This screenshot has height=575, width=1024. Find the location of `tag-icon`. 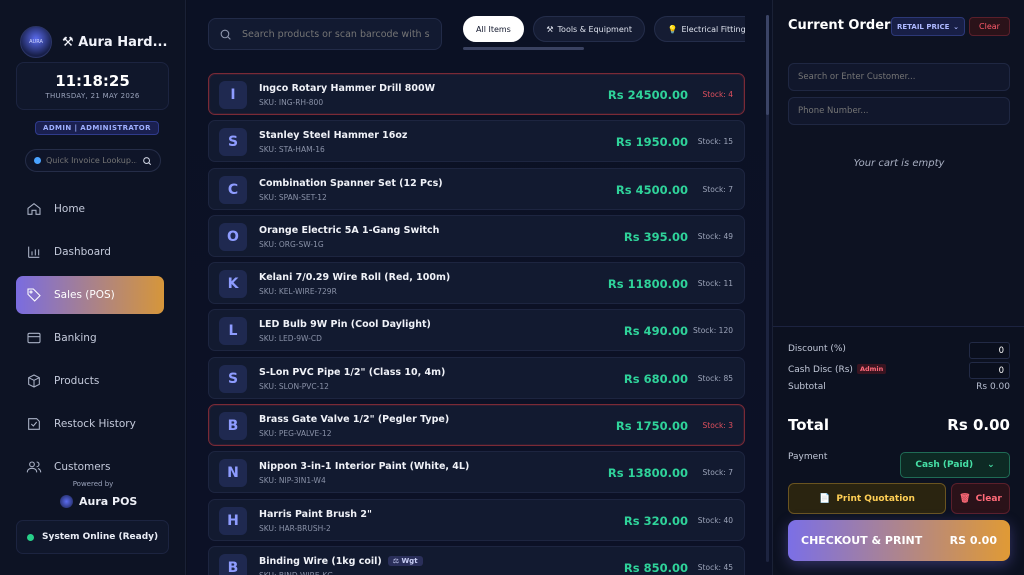

tag-icon is located at coordinates (34, 295).